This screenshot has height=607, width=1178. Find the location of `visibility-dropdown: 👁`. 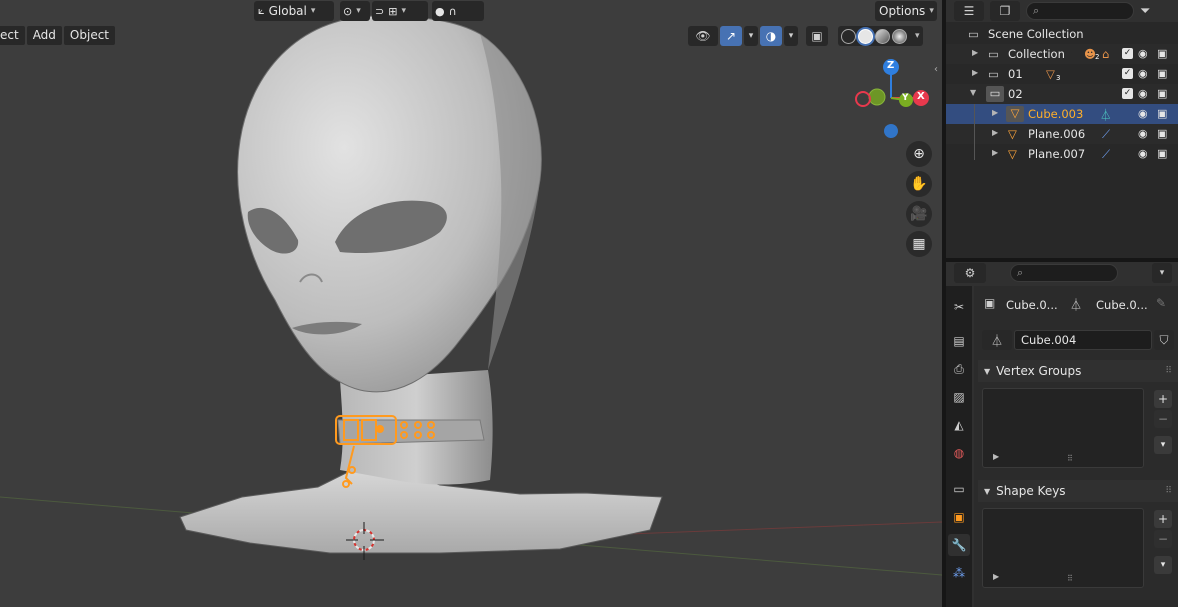

visibility-dropdown: 👁 is located at coordinates (703, 36).